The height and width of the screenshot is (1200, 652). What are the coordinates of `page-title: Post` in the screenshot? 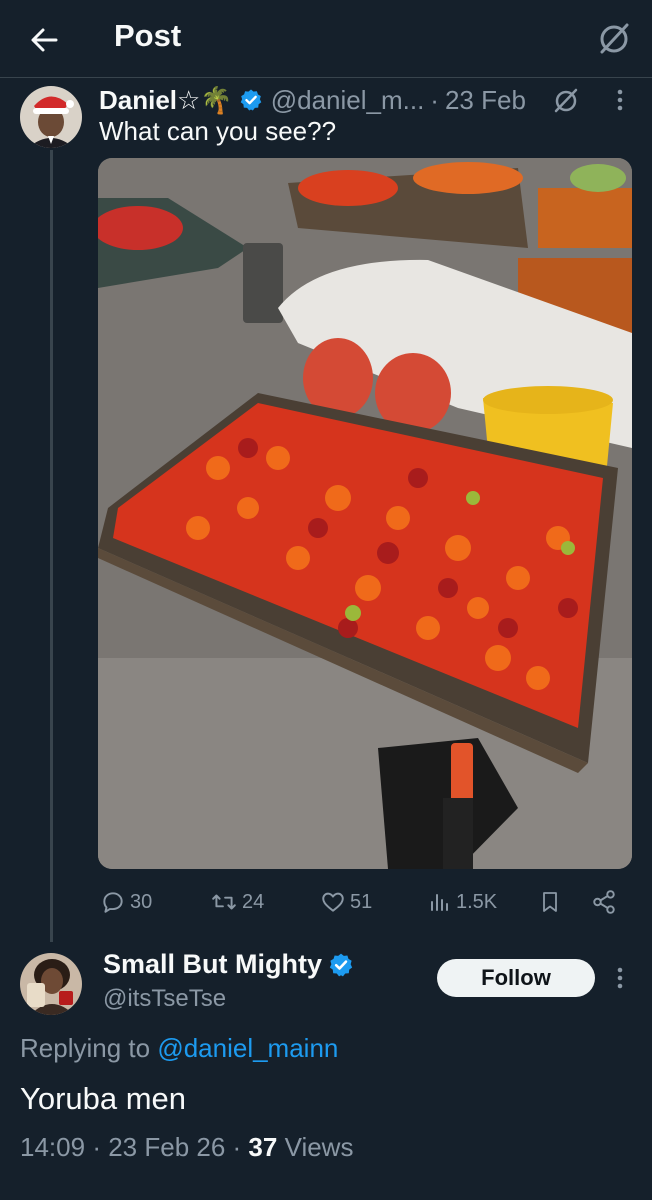 It's located at (148, 35).